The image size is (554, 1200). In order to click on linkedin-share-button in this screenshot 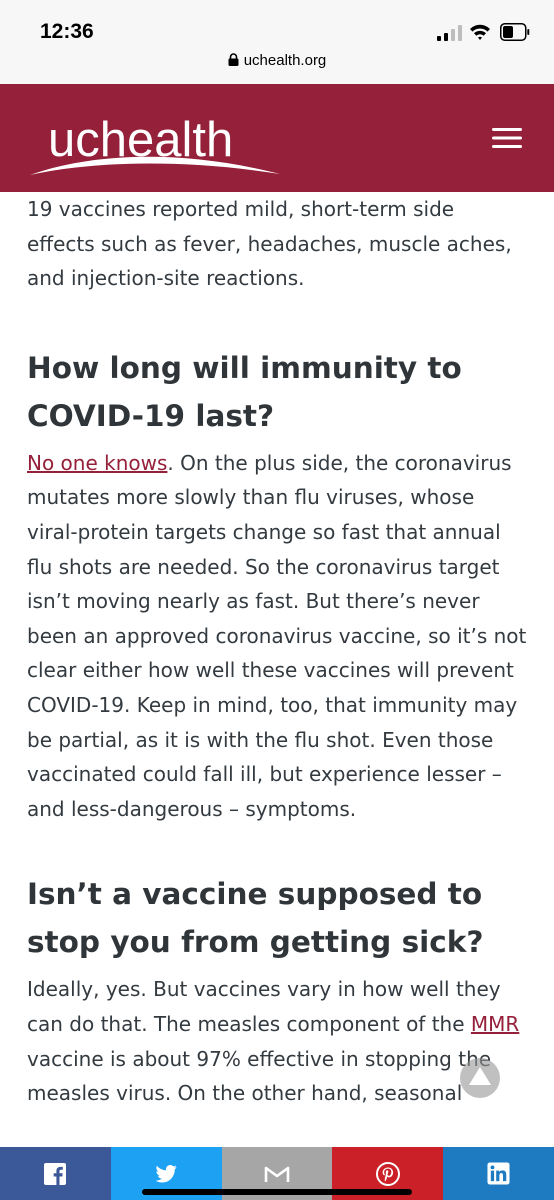, I will do `click(498, 1173)`.